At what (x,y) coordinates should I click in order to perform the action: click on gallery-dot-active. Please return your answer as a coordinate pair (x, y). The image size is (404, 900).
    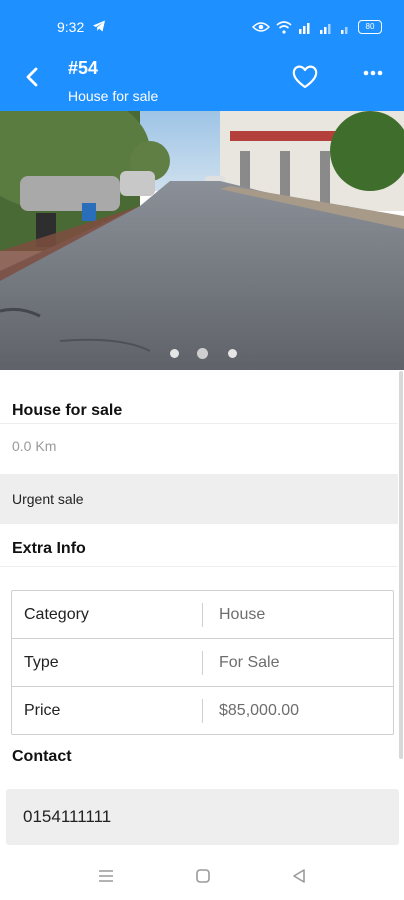
    Looking at the image, I should click on (202, 353).